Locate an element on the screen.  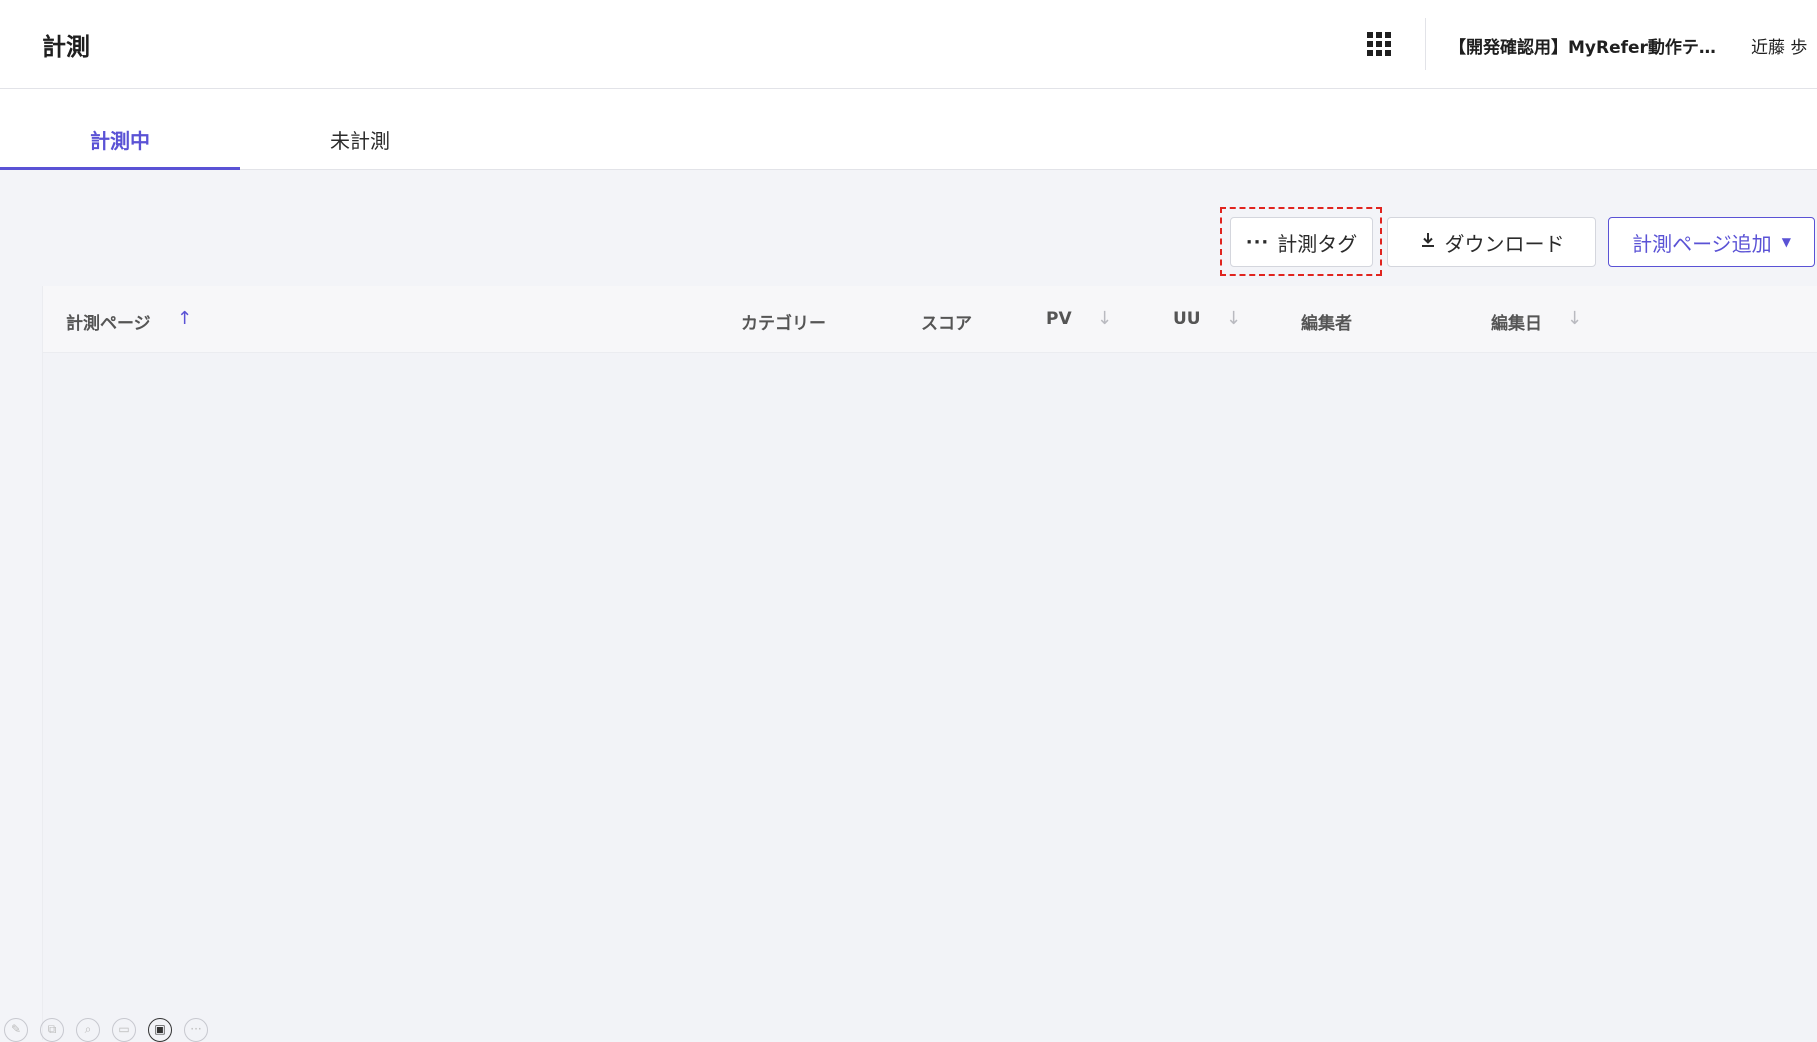
download-icon is located at coordinates (1428, 242).